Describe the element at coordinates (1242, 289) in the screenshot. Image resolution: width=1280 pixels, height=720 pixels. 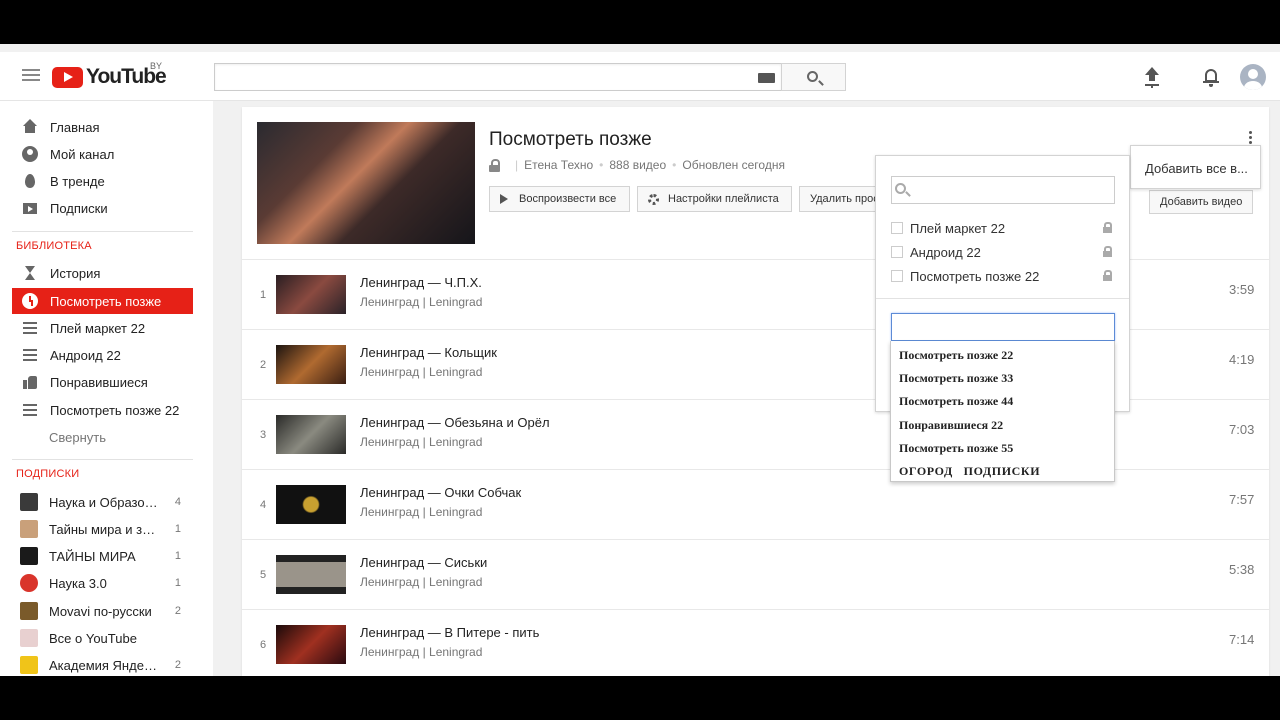
I see `video-duration: 3:59` at that location.